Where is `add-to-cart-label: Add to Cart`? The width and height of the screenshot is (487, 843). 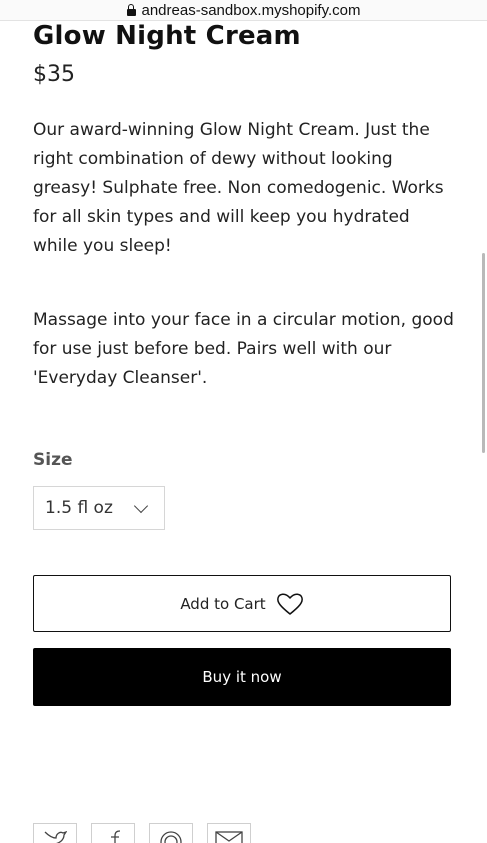 add-to-cart-label: Add to Cart is located at coordinates (223, 603).